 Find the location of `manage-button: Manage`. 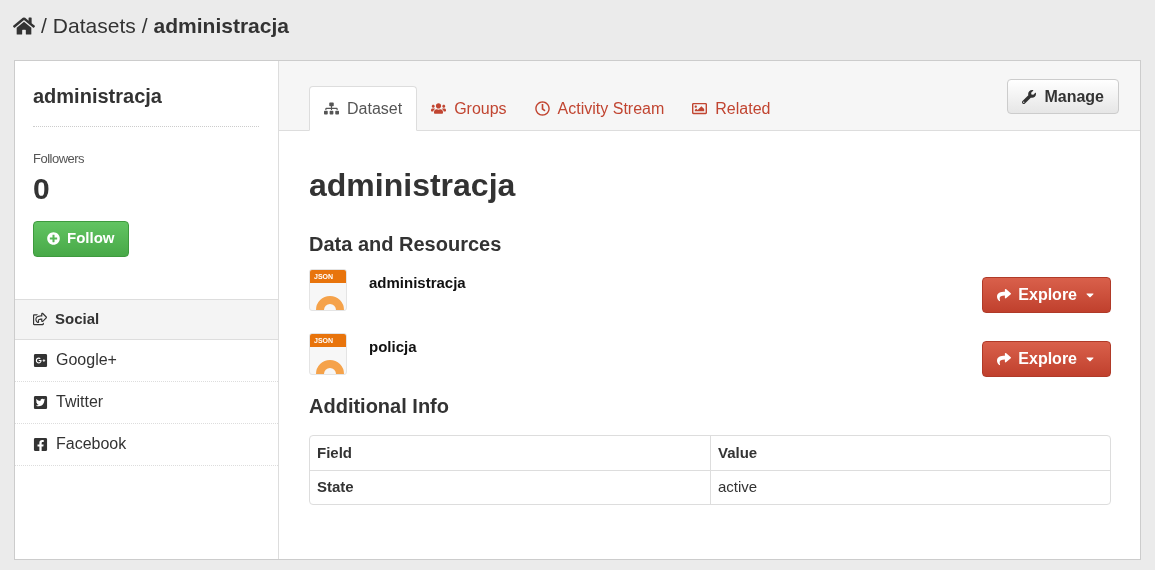

manage-button: Manage is located at coordinates (1063, 96).